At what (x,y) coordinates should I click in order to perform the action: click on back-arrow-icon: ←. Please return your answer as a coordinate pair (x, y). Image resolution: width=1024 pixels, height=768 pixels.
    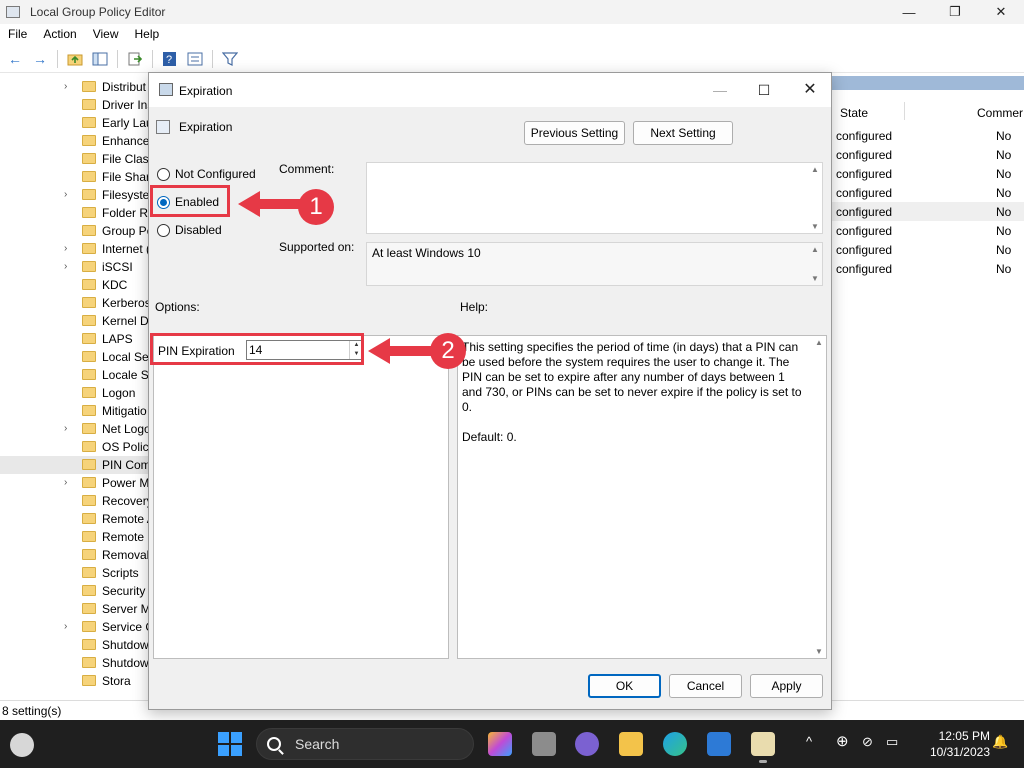
    Looking at the image, I should click on (15, 59).